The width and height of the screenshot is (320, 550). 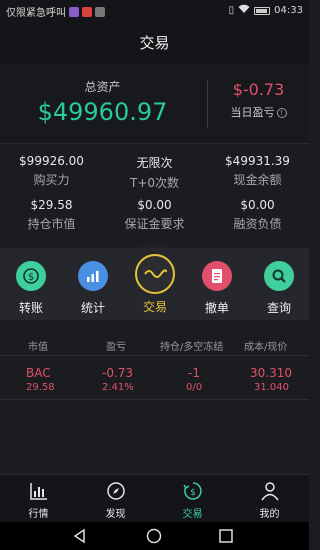 I want to click on column-header: 成本/现价, so click(x=266, y=347).